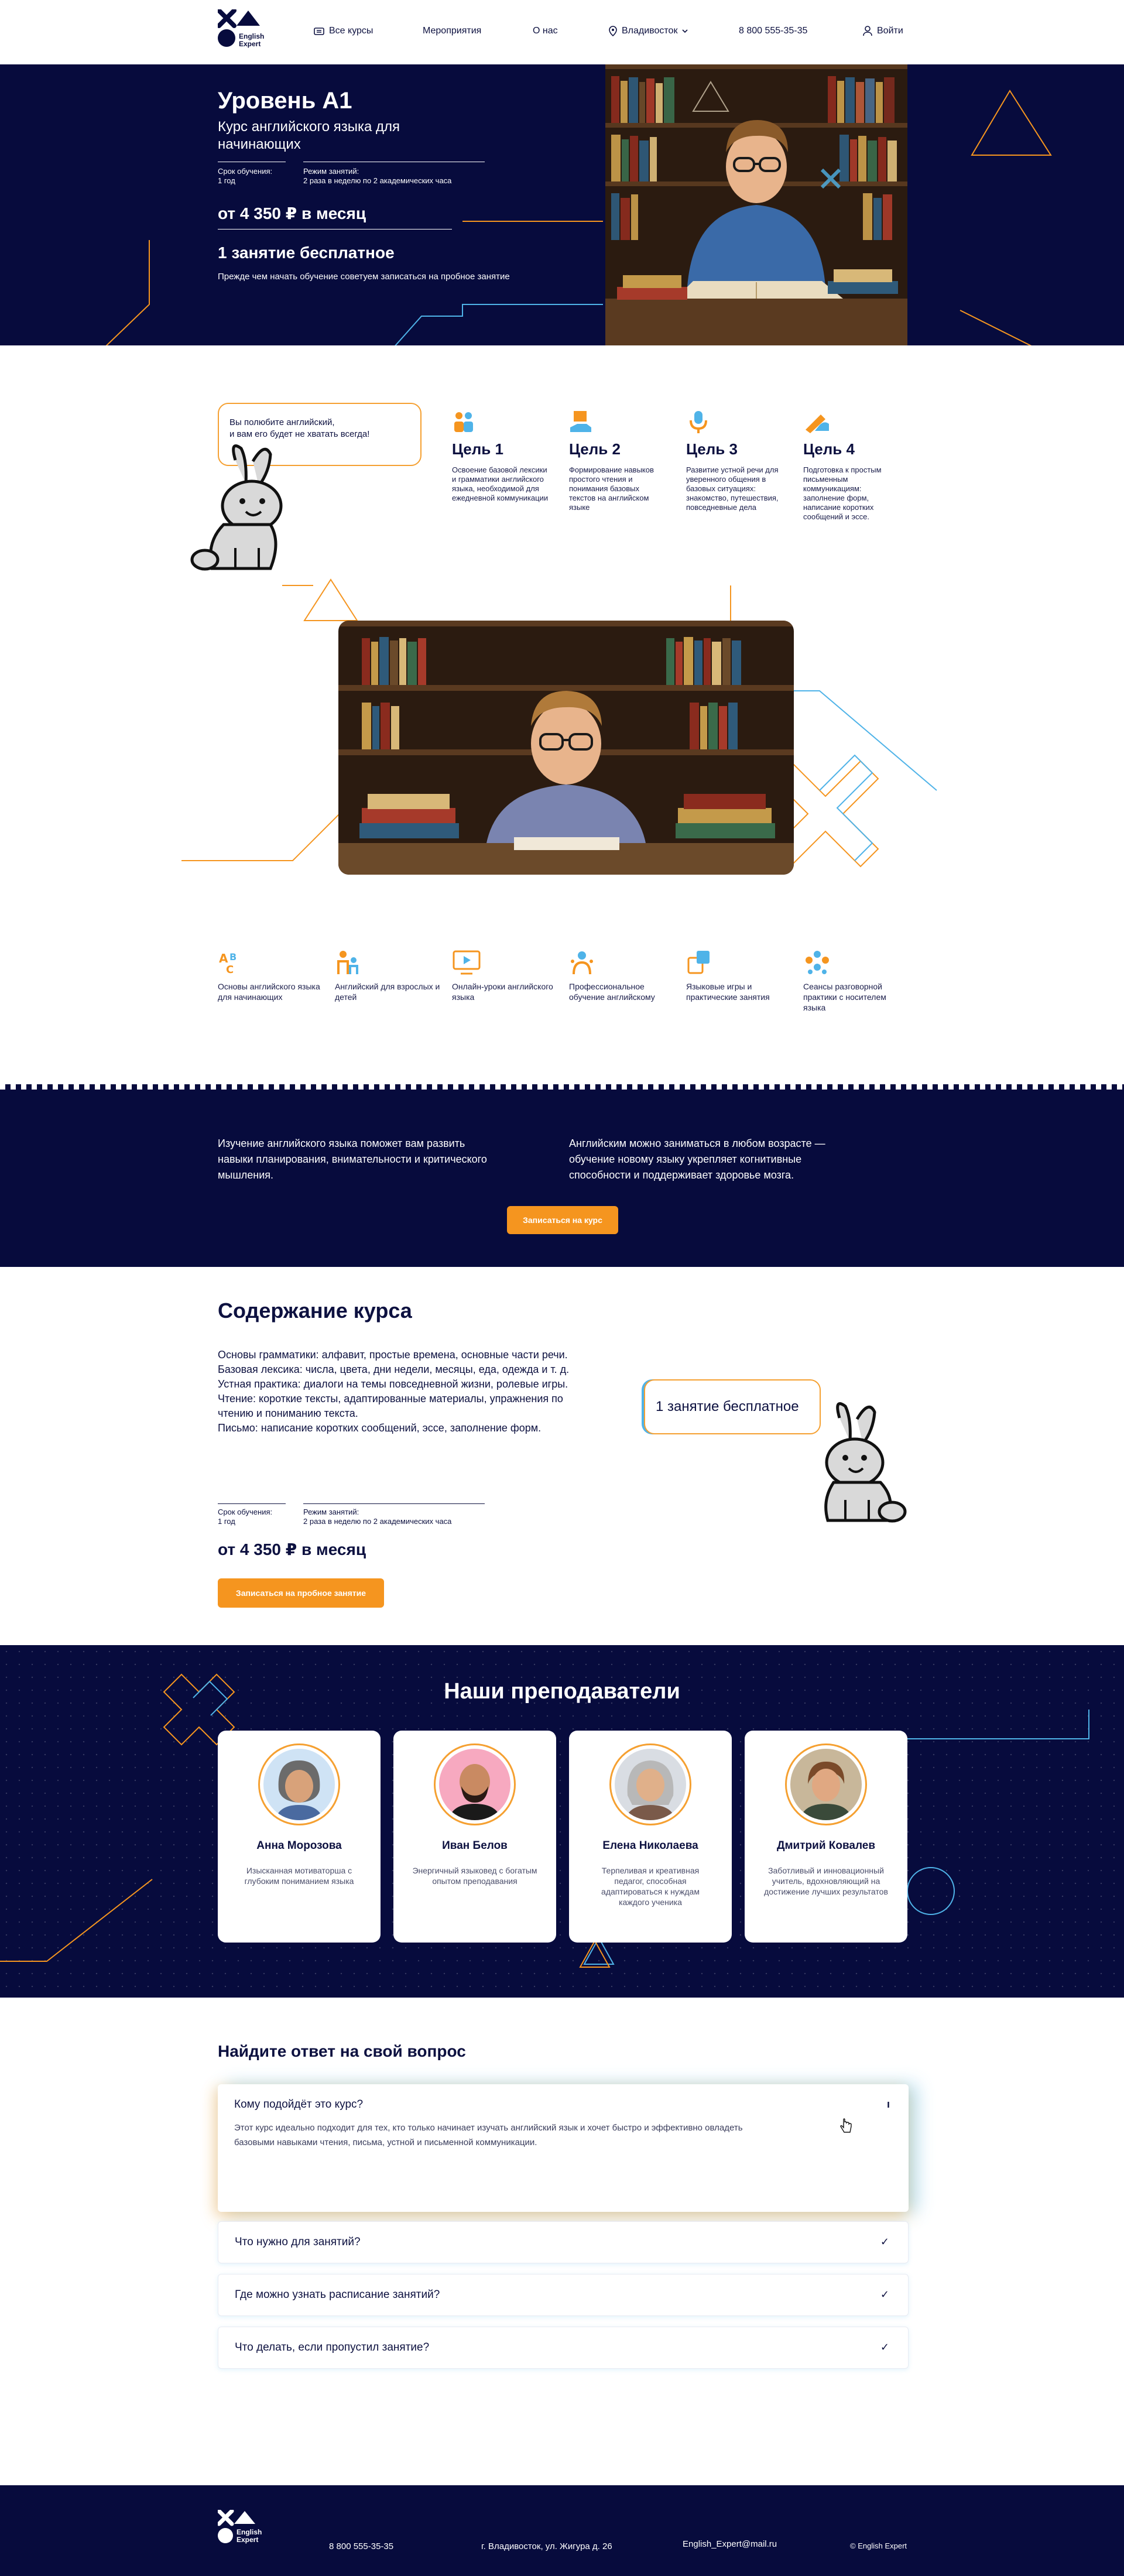 Image resolution: width=1124 pixels, height=2576 pixels. What do you see at coordinates (331, 1512) in the screenshot?
I see `course-schedule-label: Режим занятий:` at bounding box center [331, 1512].